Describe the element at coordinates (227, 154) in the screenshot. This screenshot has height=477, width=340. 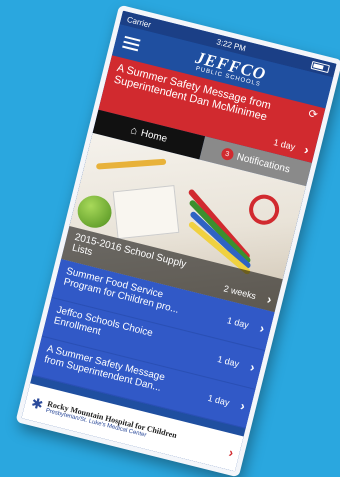
I see `notification-badge: 3` at that location.